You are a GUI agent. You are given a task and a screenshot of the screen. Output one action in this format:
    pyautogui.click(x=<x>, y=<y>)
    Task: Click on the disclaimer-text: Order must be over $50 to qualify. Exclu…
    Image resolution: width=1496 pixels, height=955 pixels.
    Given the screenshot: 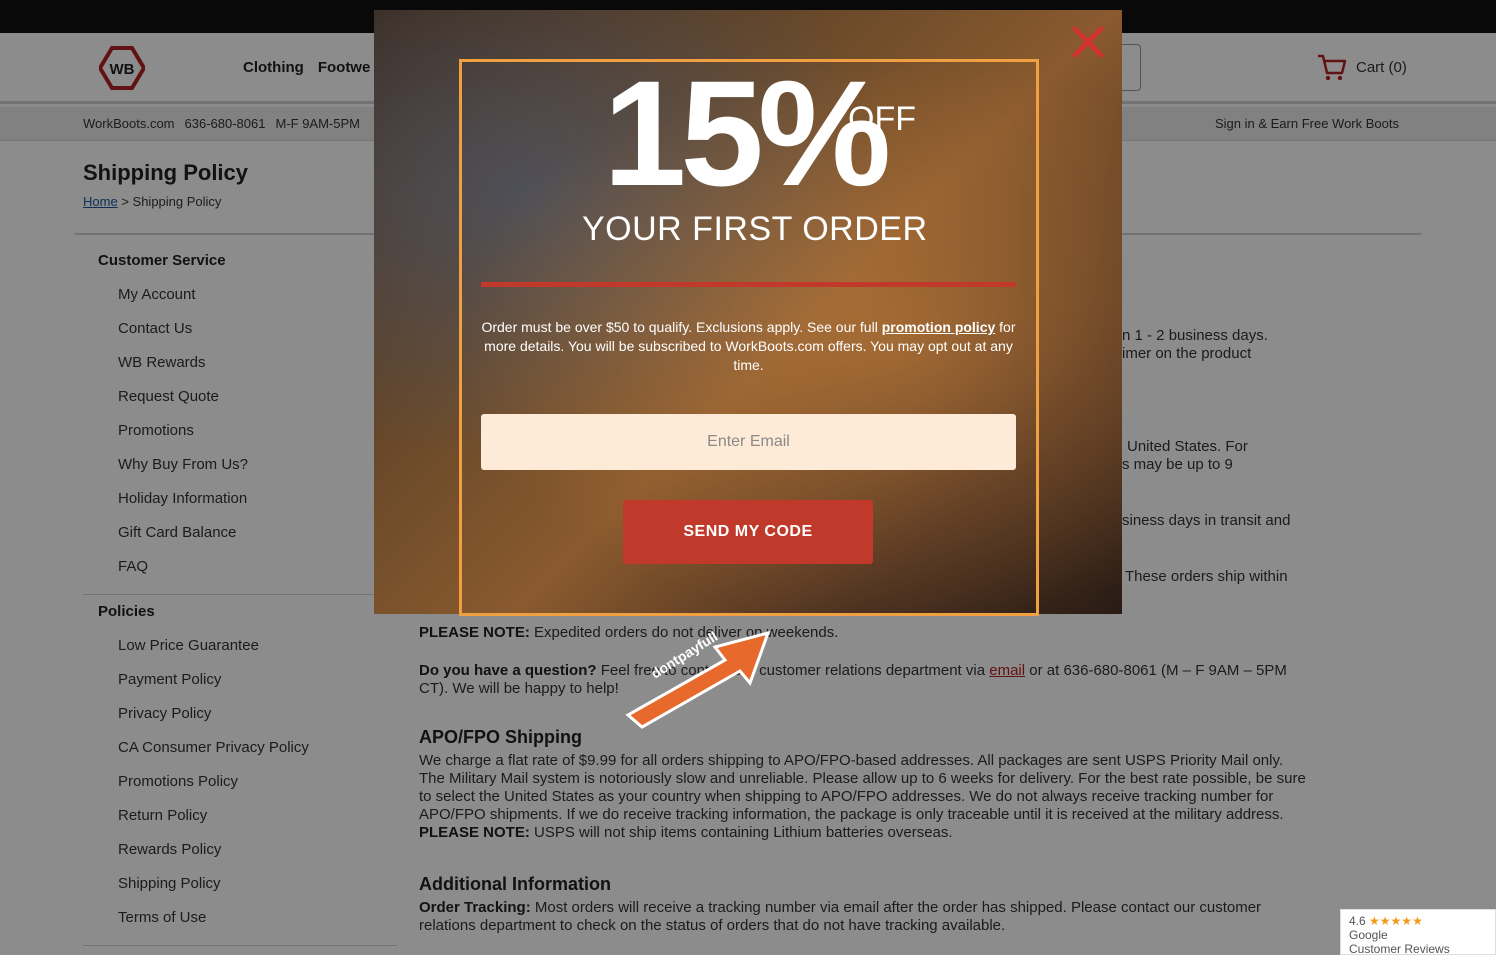 What is the action you would take?
    pyautogui.click(x=681, y=327)
    